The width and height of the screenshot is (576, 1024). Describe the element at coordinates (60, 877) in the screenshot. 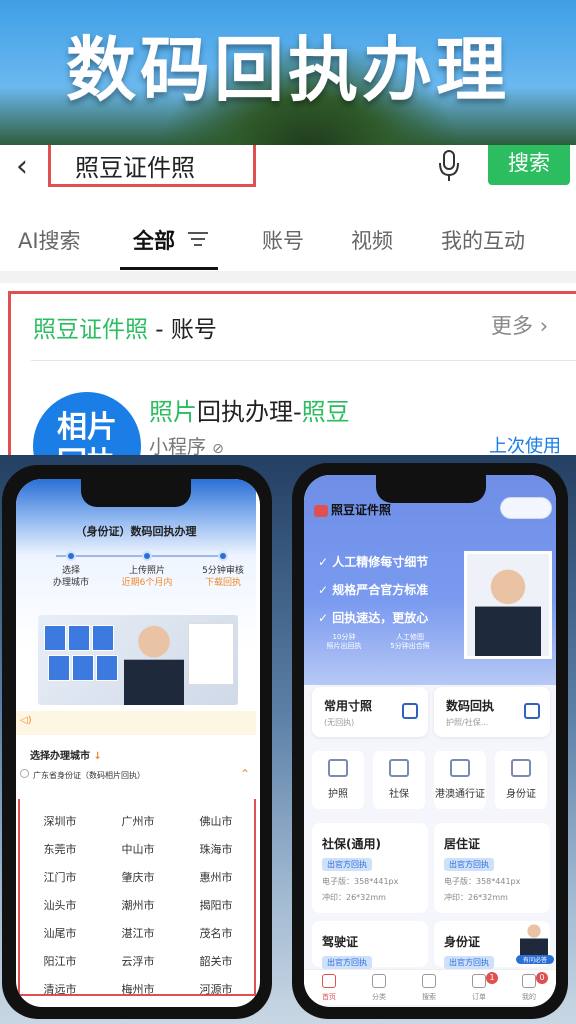

I see `city-item: 江门市` at that location.